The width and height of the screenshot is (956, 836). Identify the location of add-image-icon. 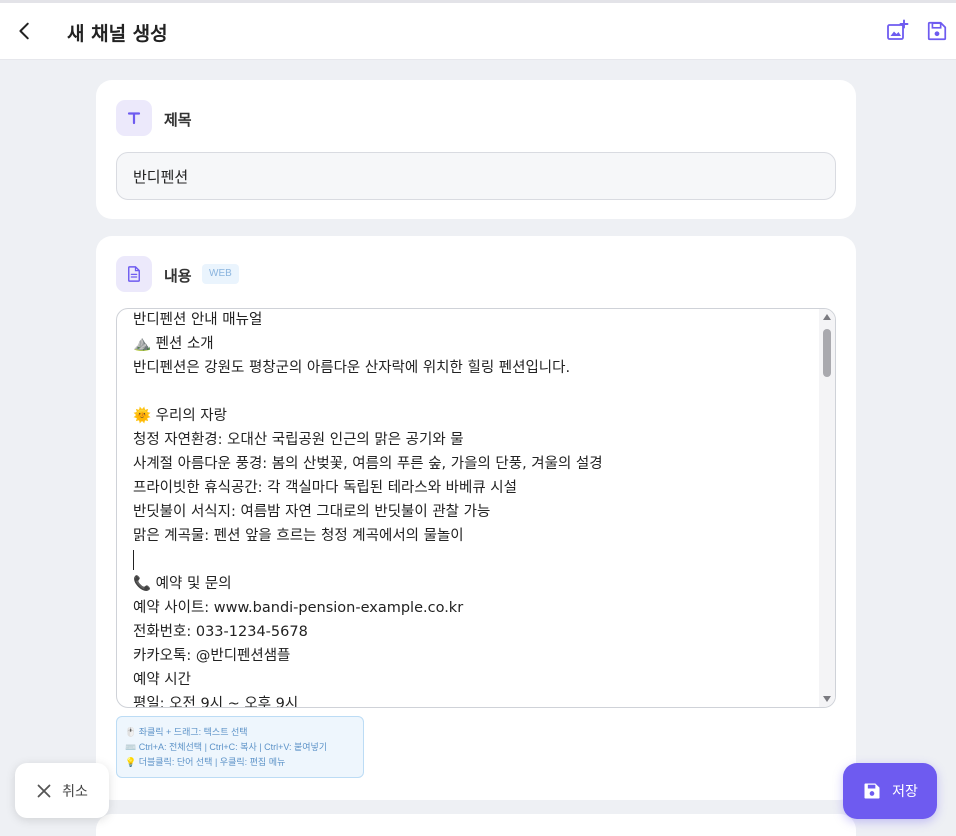
(898, 29).